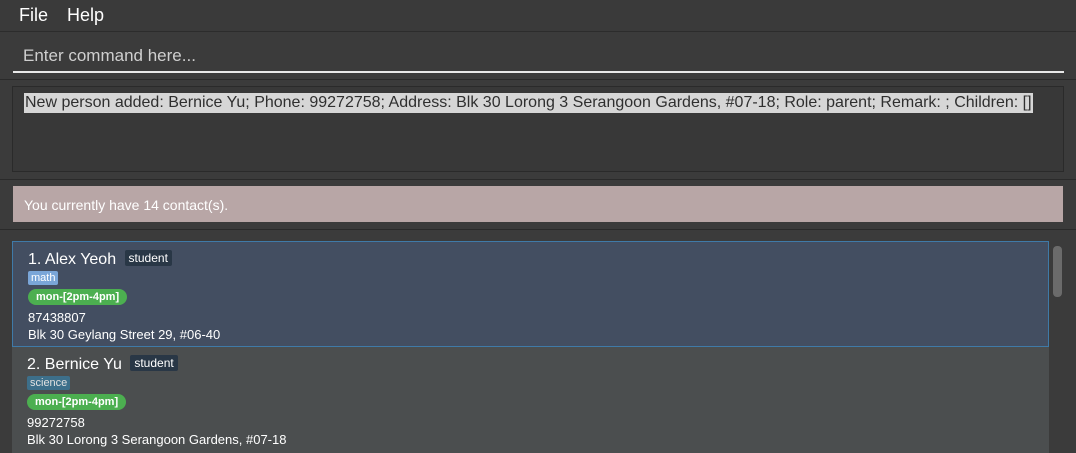 The height and width of the screenshot is (453, 1076). Describe the element at coordinates (43, 278) in the screenshot. I see `subject-tag: math` at that location.